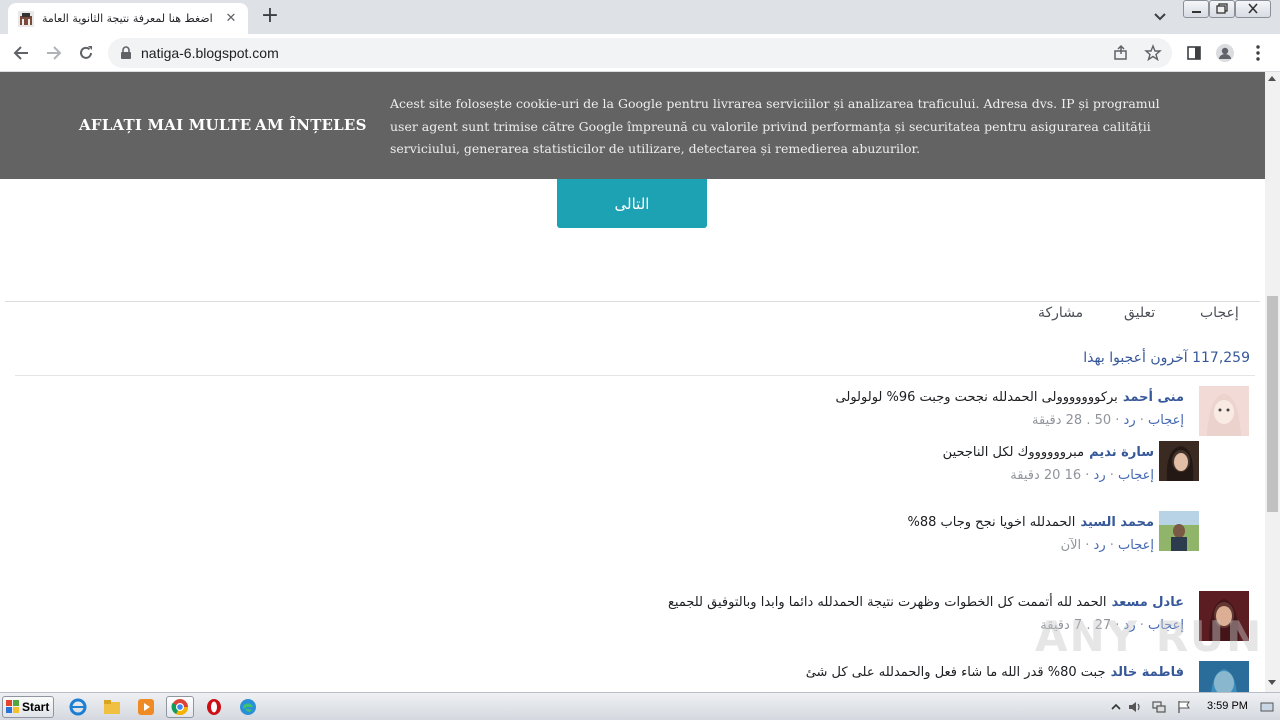 The width and height of the screenshot is (1280, 720). I want to click on window-minimize-button, so click(1196, 9).